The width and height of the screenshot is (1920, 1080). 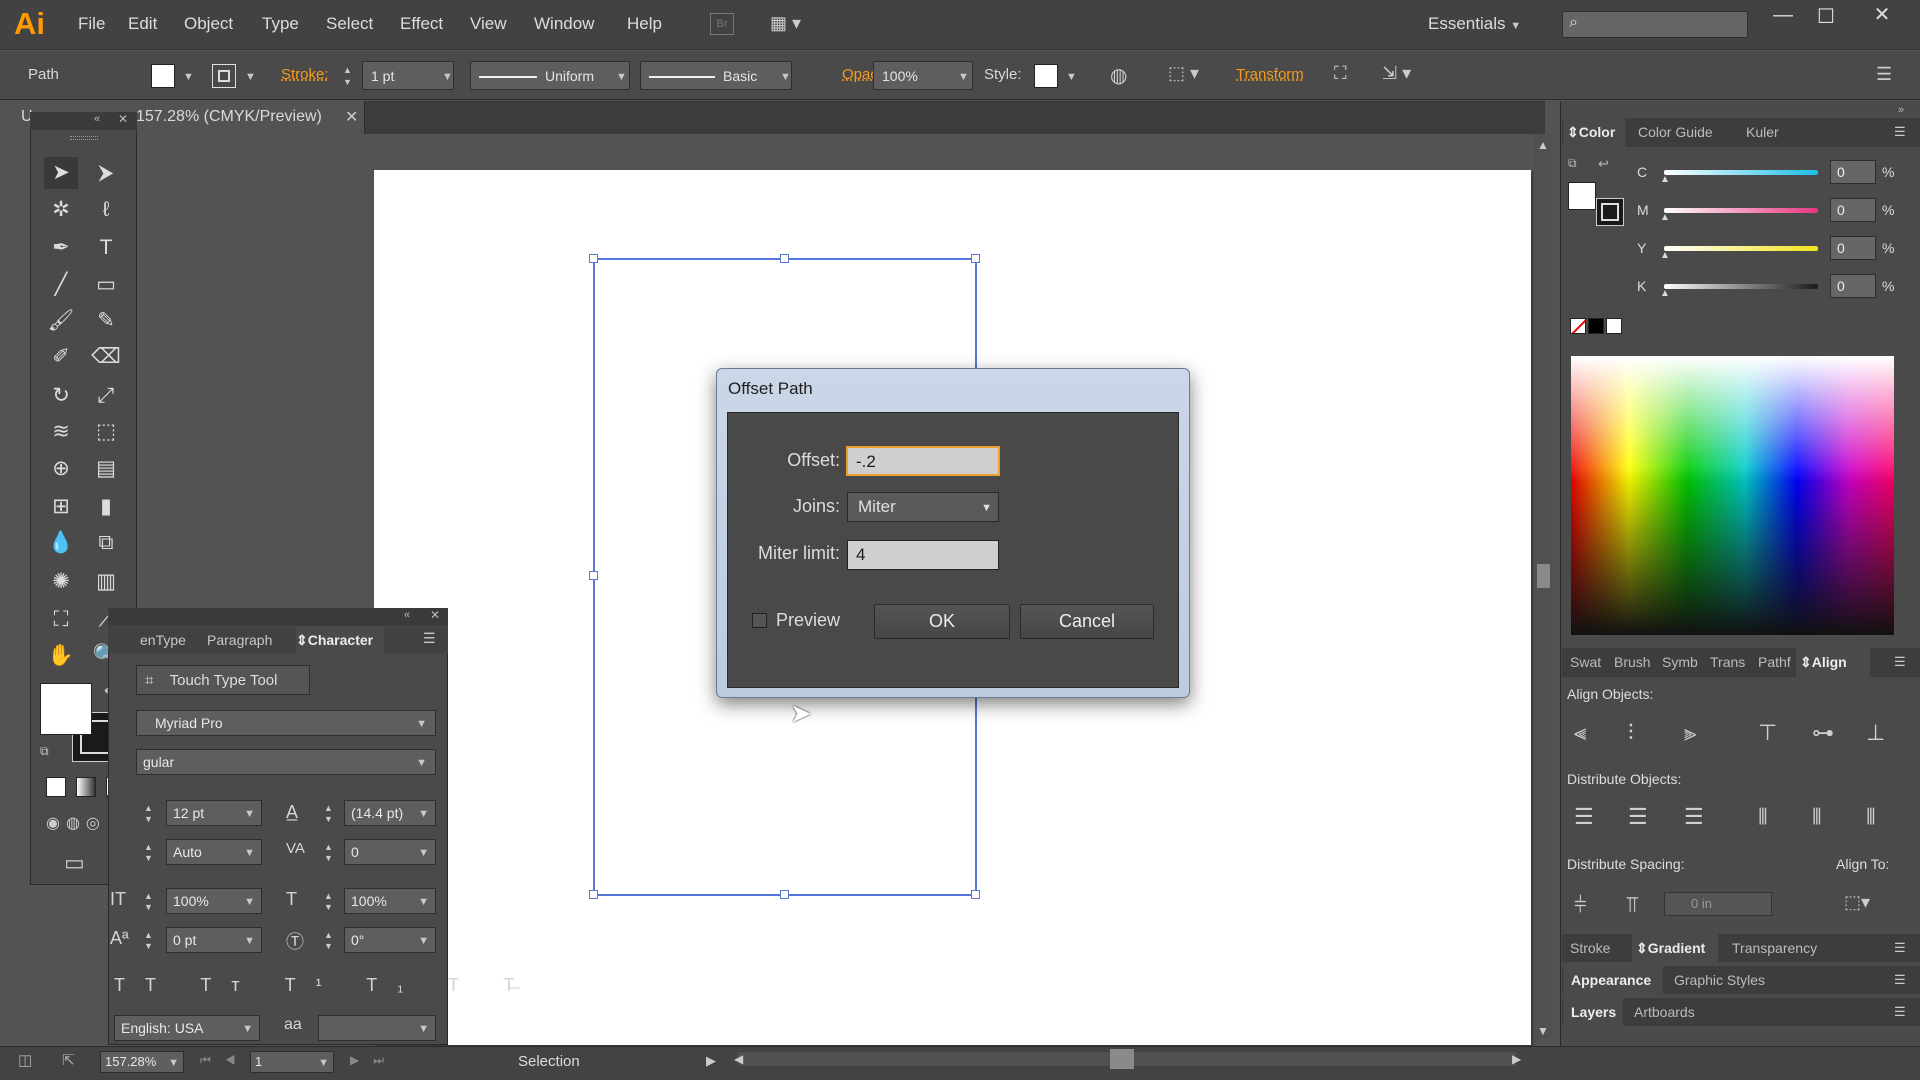 I want to click on horizontal-scale-field: 100% ▼, so click(x=390, y=901).